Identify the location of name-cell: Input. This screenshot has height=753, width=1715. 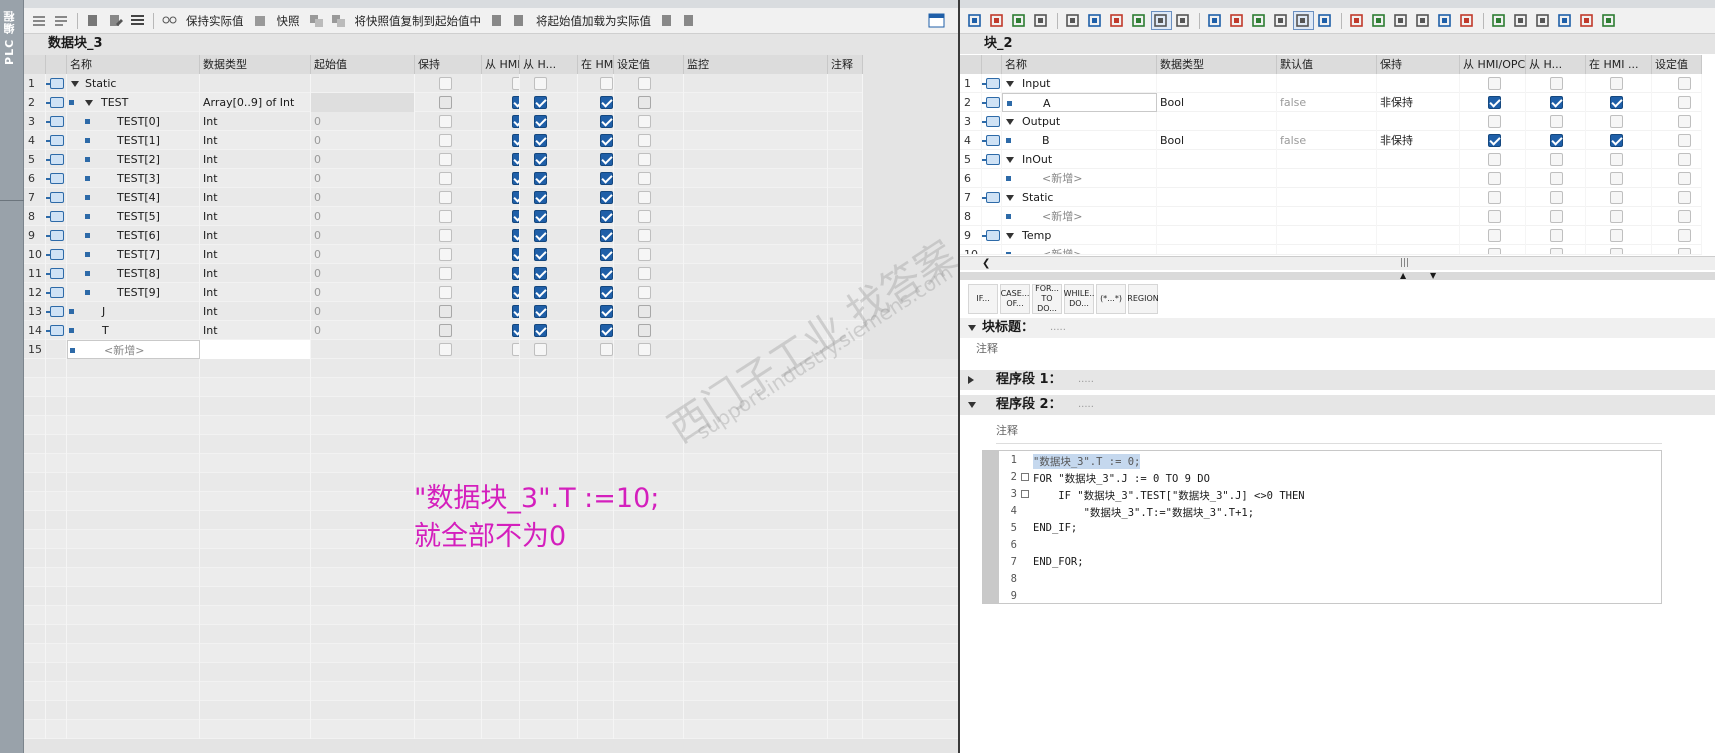
(1079, 83).